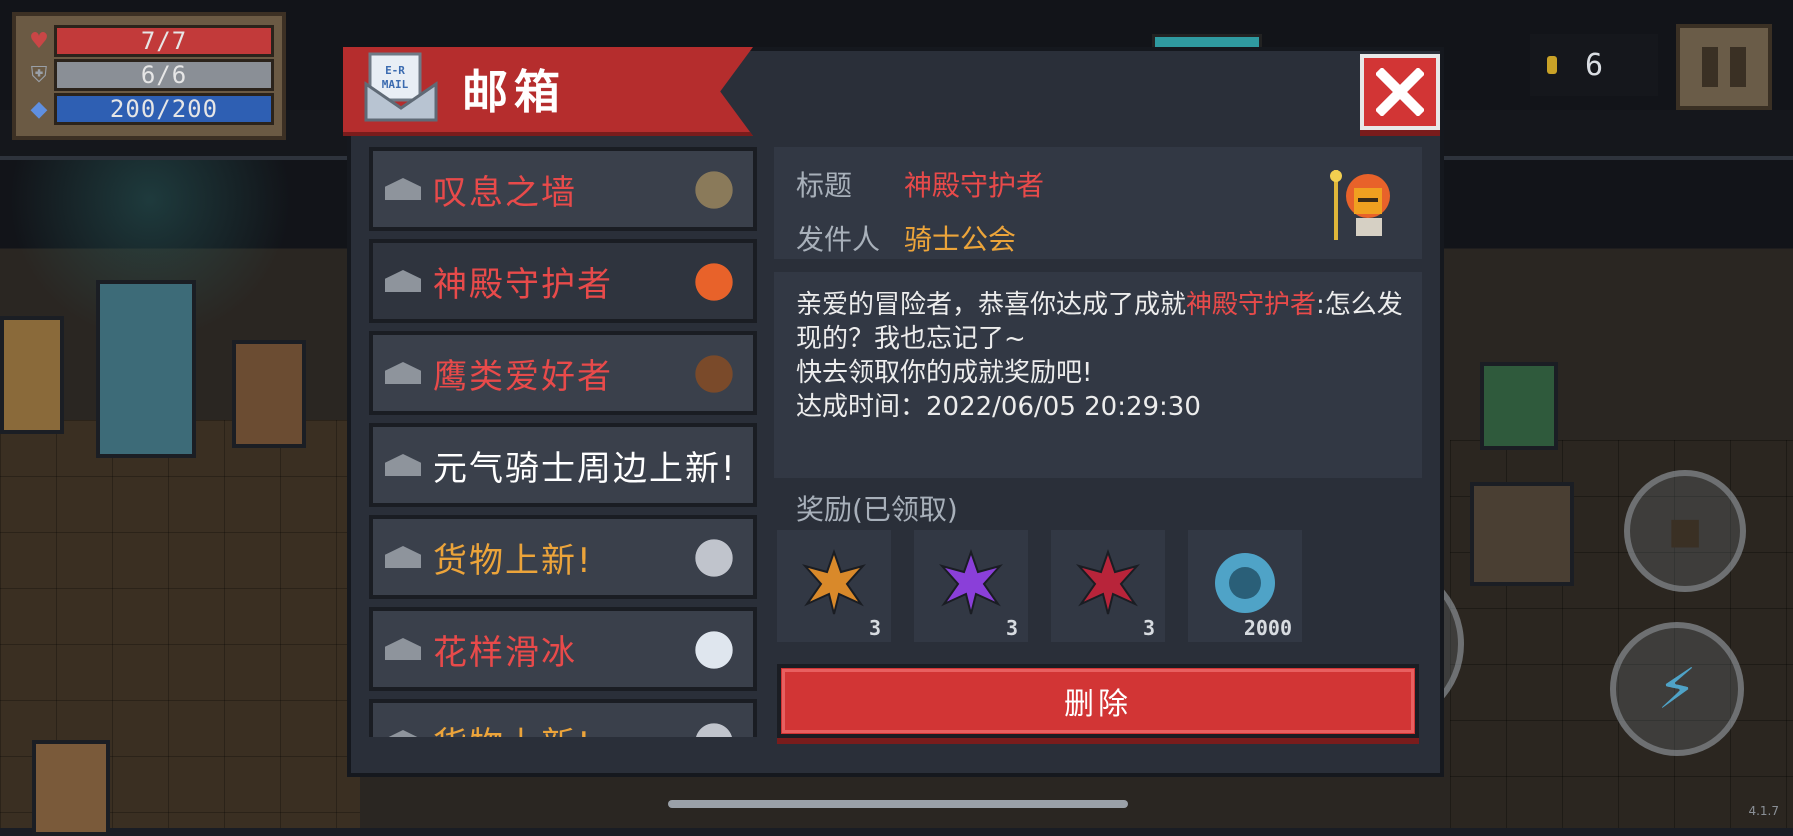 The image size is (1793, 836). Describe the element at coordinates (1710, 67) in the screenshot. I see `pause-icon` at that location.